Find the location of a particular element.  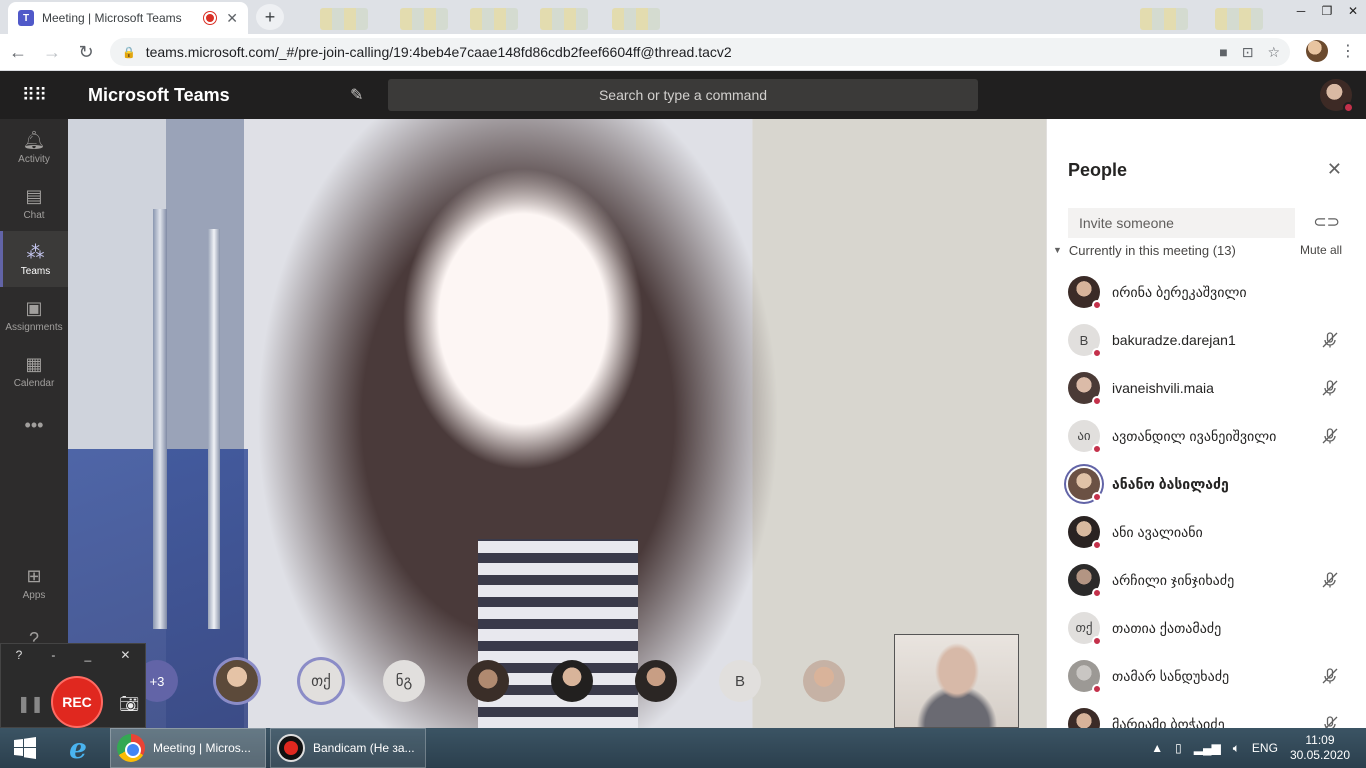

recorder-help-icon: ? is located at coordinates (19, 655).